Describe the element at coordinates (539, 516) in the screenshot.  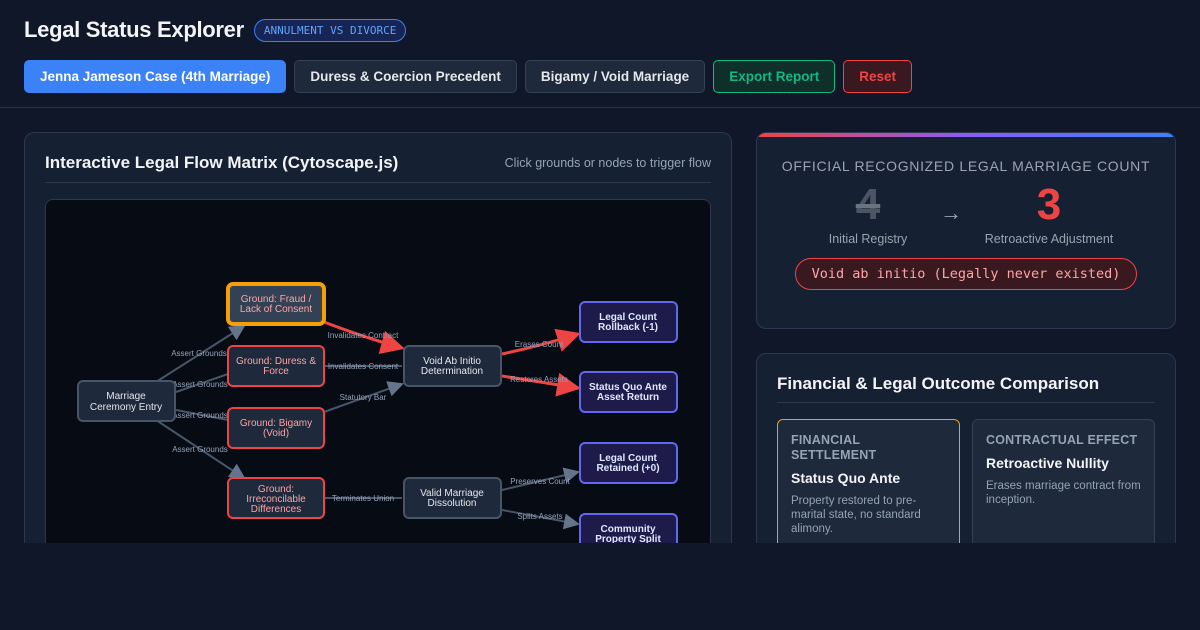
I see `edge-label: Splits Assets` at that location.